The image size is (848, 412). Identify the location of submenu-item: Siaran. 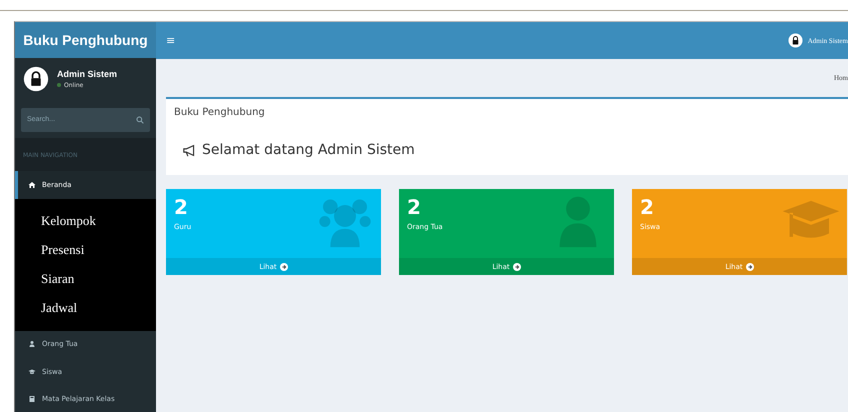
(98, 279).